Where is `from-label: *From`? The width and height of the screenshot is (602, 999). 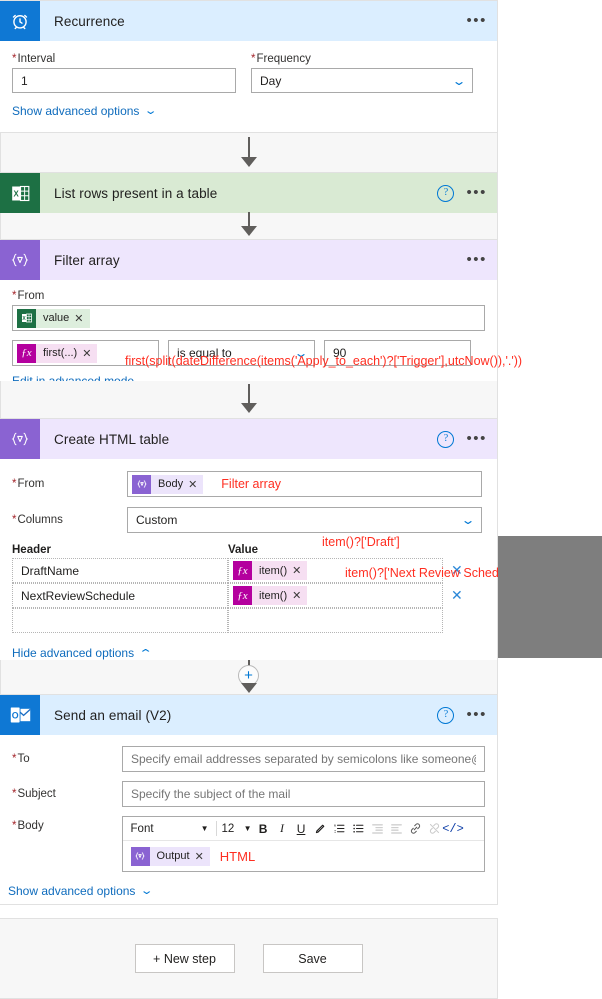 from-label: *From is located at coordinates (28, 296).